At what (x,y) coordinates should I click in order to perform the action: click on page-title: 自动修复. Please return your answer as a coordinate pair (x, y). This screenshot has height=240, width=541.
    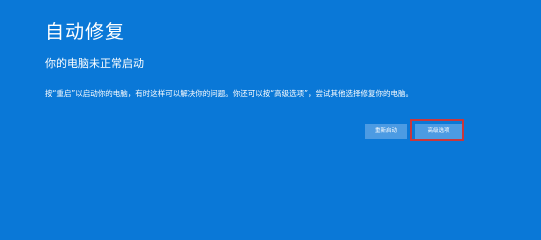
    Looking at the image, I should click on (85, 32).